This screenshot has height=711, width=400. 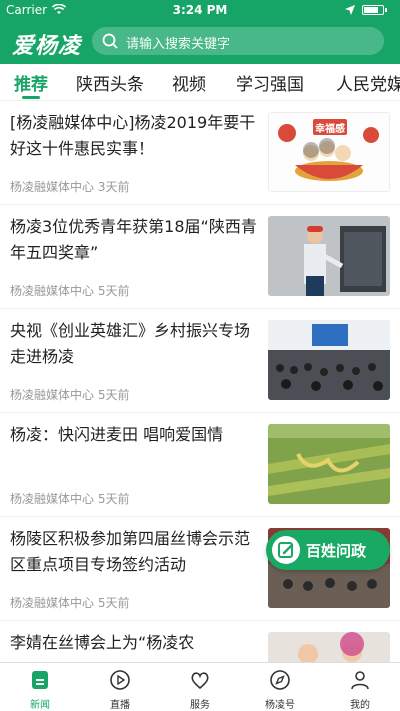 I want to click on bottom-nav: 新闻 直播 服务 杨凌号 我的, so click(x=200, y=686).